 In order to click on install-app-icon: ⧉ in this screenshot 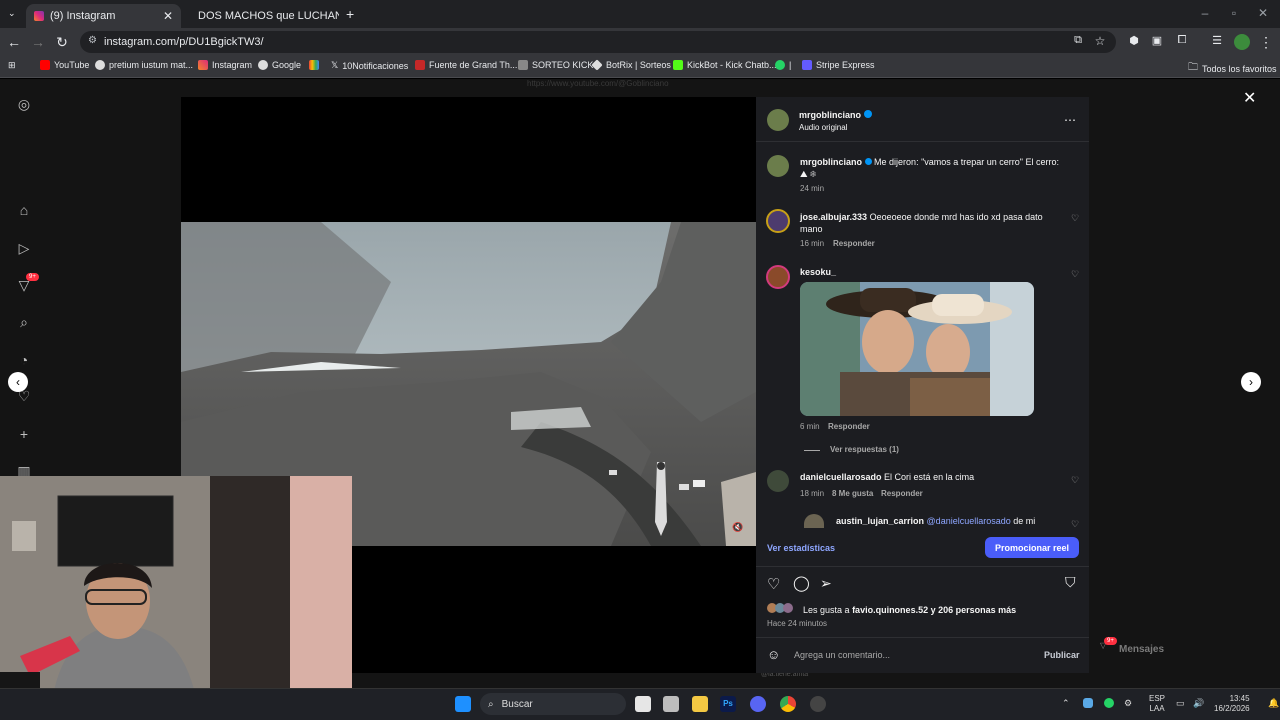, I will do `click(1078, 40)`.